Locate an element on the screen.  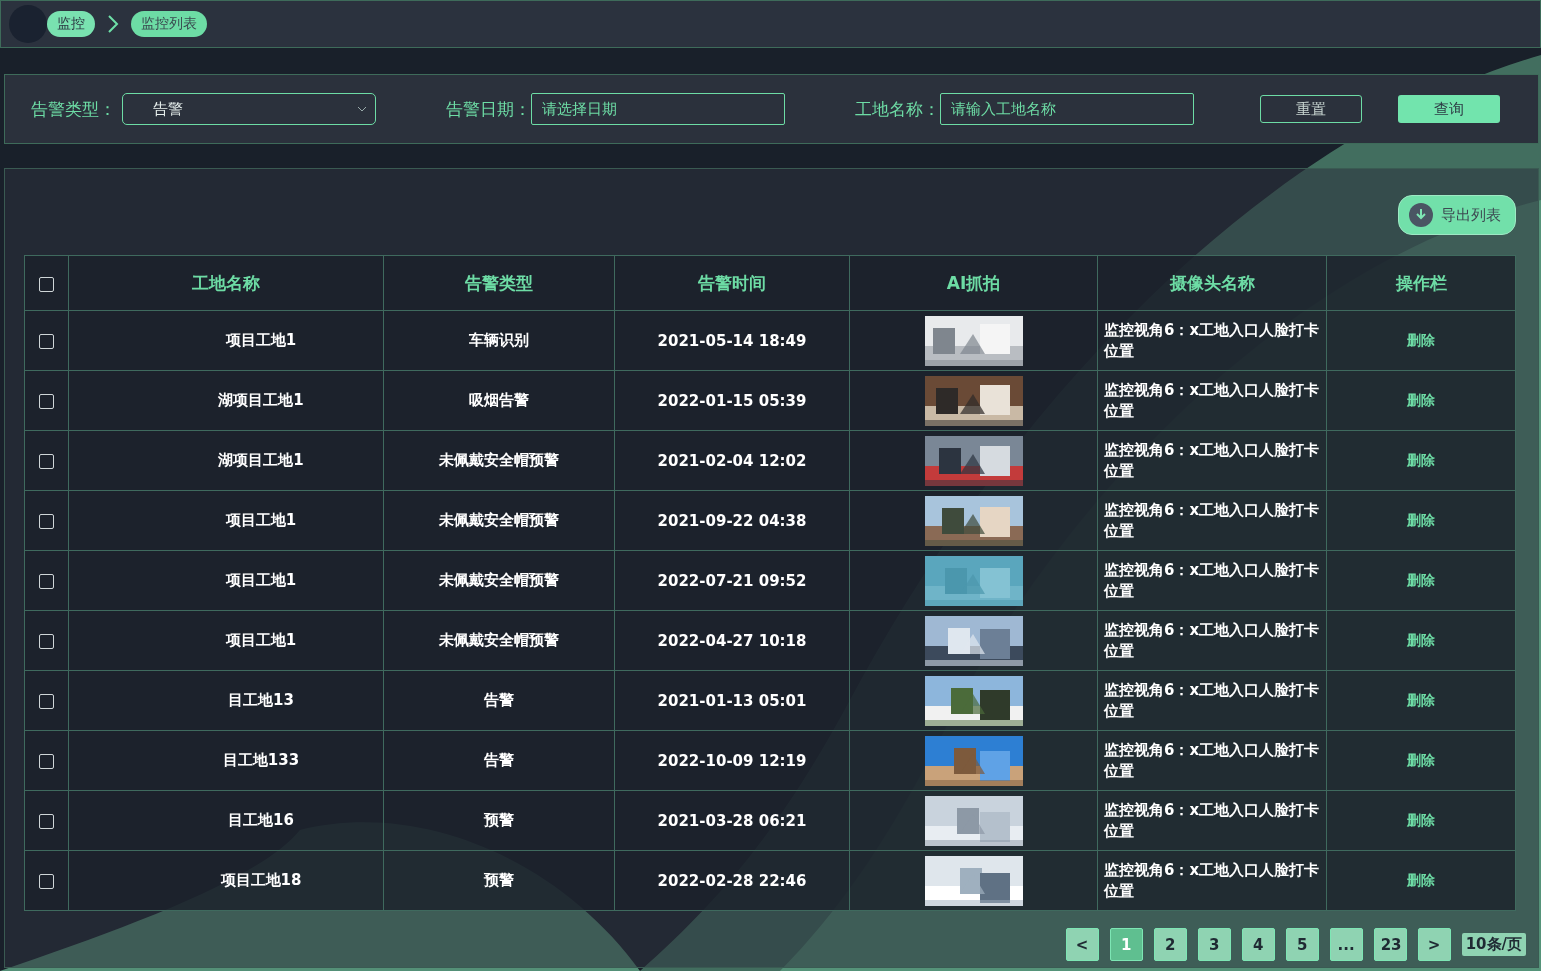
table-cell: 2022-04-27 10:18 is located at coordinates (732, 640).